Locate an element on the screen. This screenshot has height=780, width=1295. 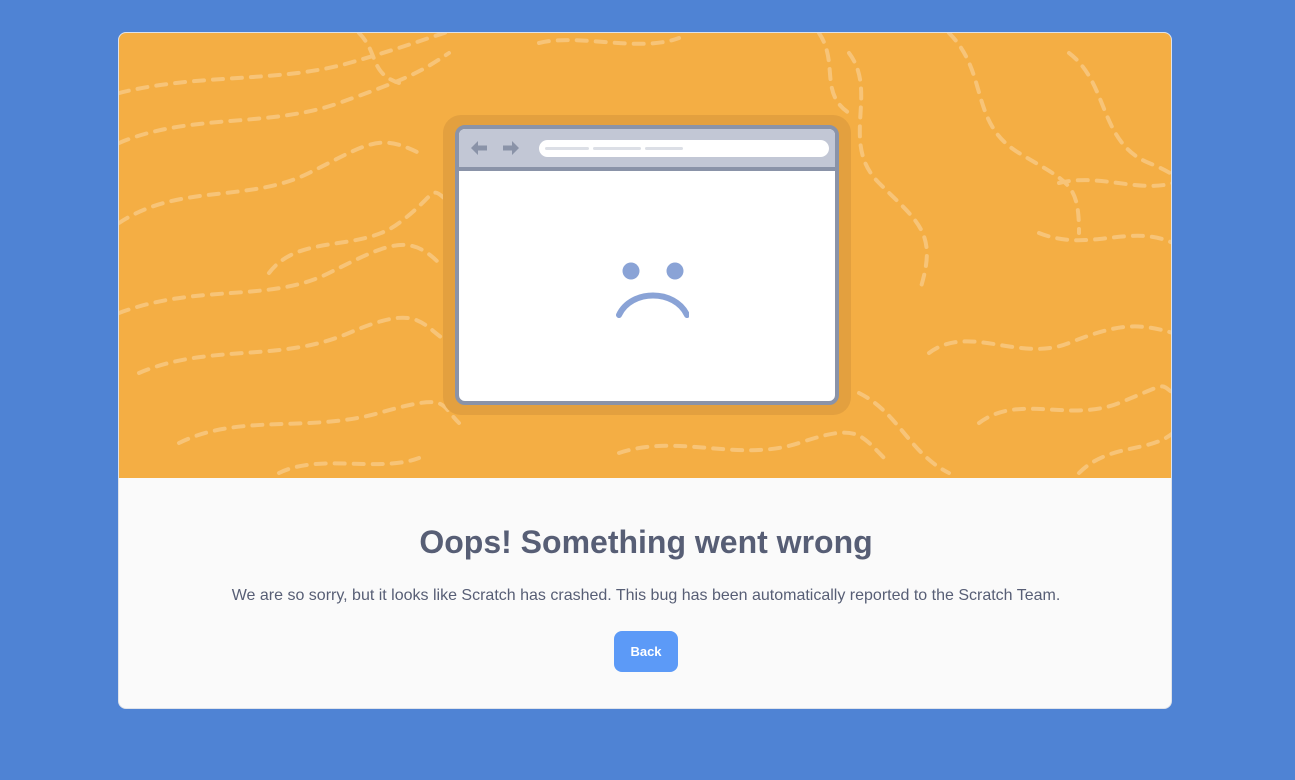
address-bar is located at coordinates (684, 148).